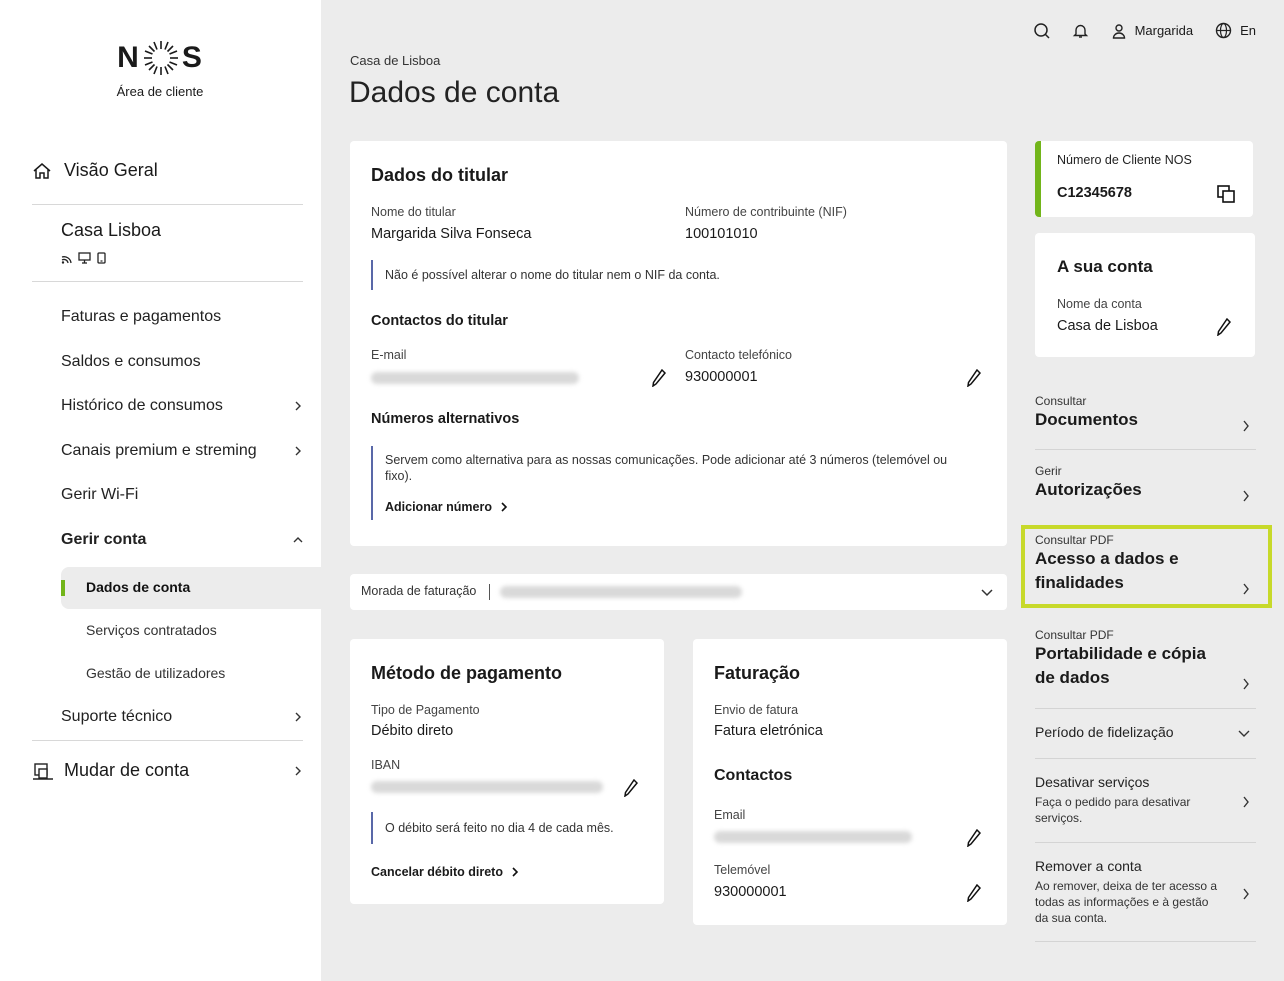  What do you see at coordinates (1235, 30) in the screenshot?
I see `language-switch: En` at bounding box center [1235, 30].